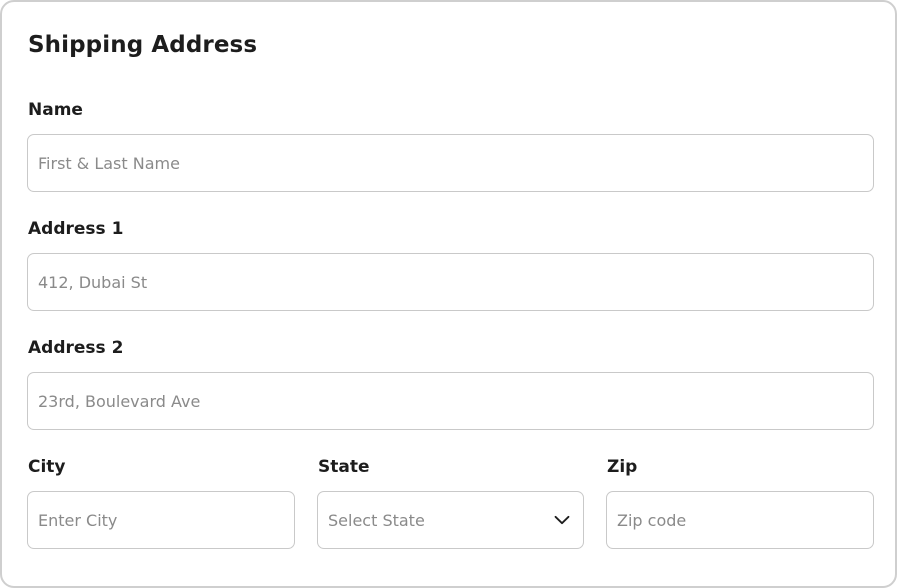 The width and height of the screenshot is (897, 588). What do you see at coordinates (143, 45) in the screenshot?
I see `form-title: Shipping Address` at bounding box center [143, 45].